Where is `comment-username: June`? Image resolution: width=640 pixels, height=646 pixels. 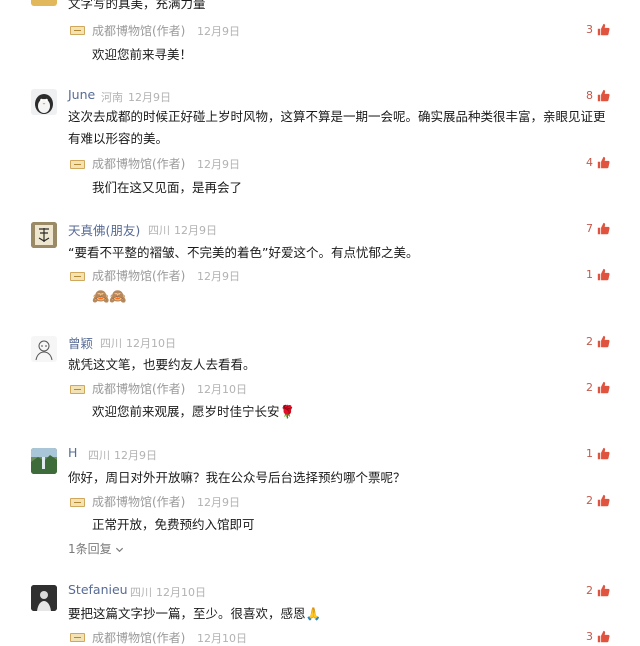 comment-username: June is located at coordinates (81, 94).